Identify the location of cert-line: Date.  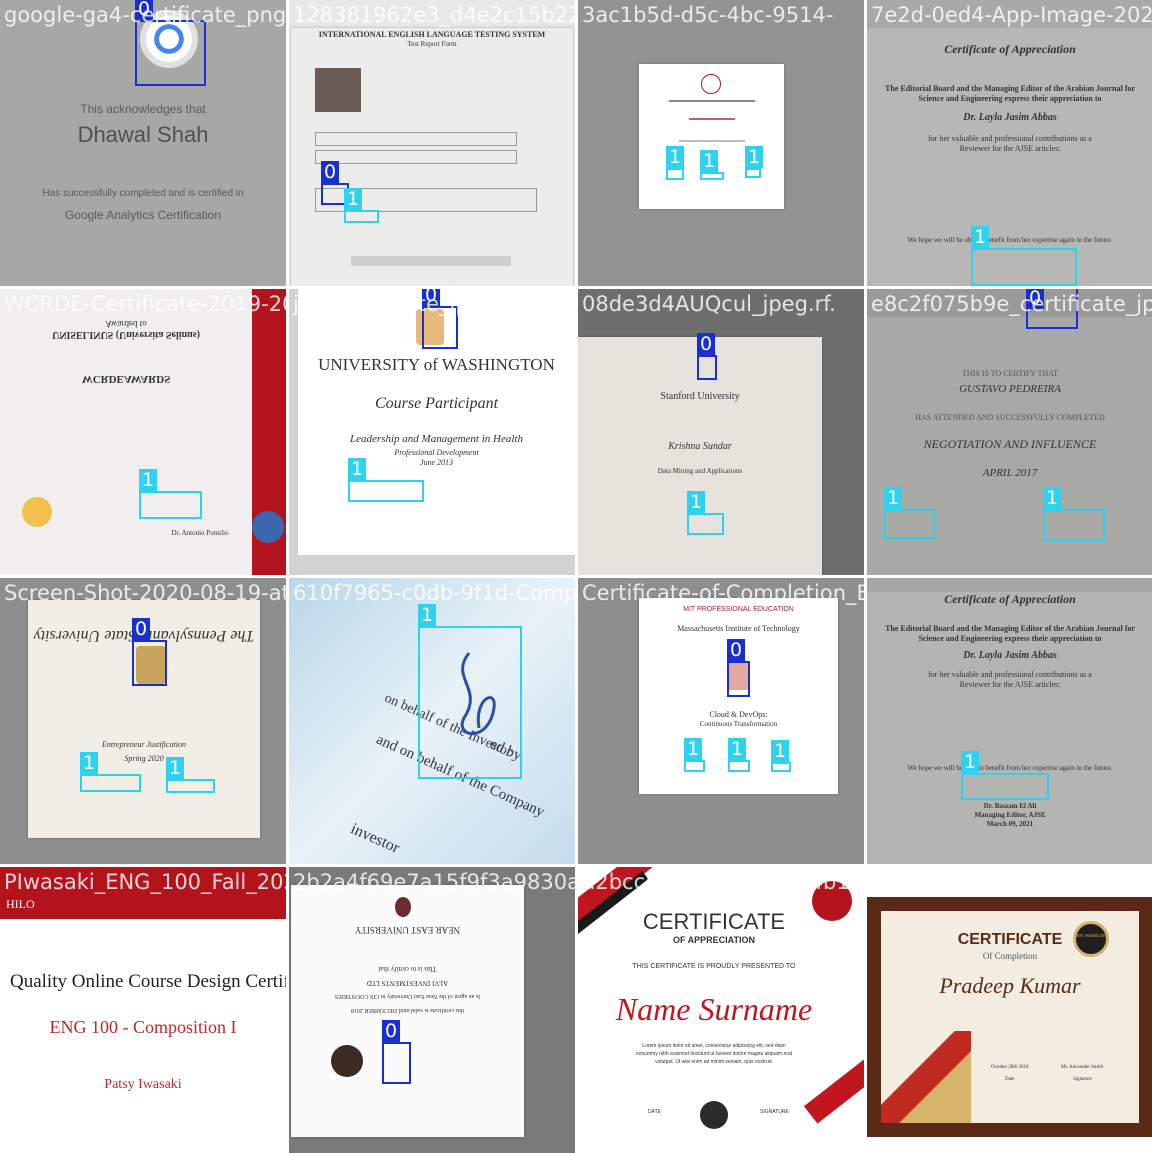
(1010, 1079).